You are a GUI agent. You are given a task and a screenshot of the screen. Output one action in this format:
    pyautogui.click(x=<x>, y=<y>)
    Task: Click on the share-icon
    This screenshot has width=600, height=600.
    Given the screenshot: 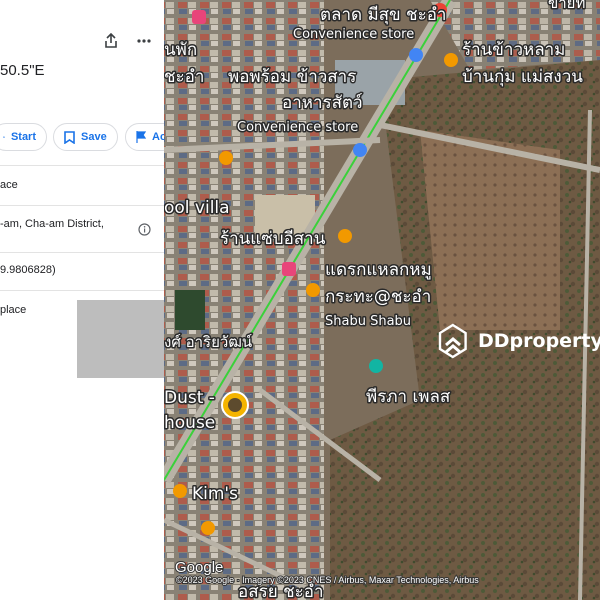 What is the action you would take?
    pyautogui.click(x=111, y=41)
    